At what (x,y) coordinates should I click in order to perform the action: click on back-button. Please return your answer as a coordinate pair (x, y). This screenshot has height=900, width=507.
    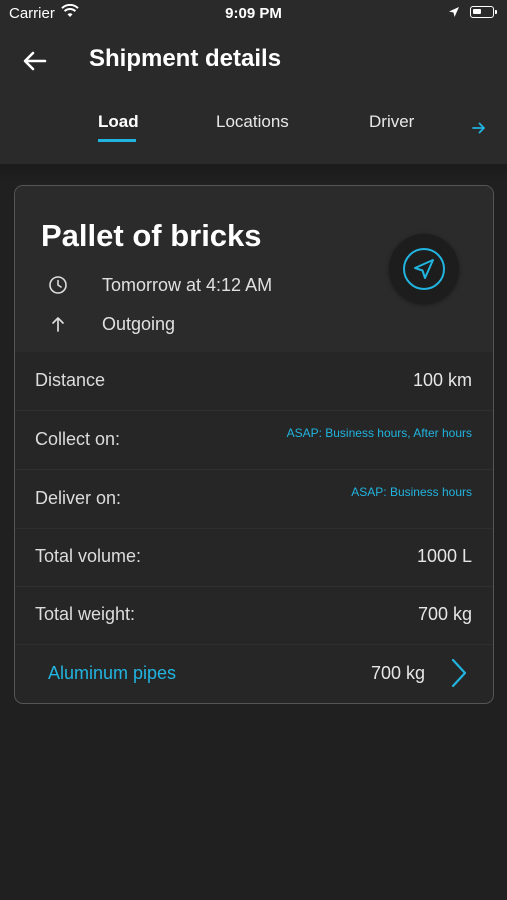
    Looking at the image, I should click on (35, 61).